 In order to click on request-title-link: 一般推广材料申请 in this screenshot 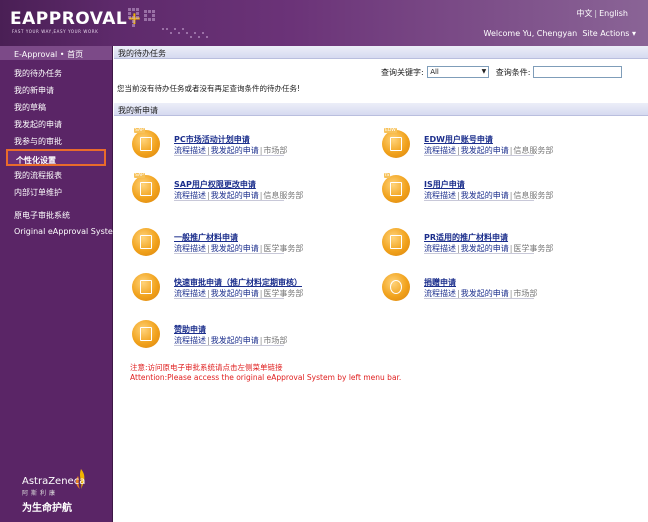, I will do `click(206, 237)`.